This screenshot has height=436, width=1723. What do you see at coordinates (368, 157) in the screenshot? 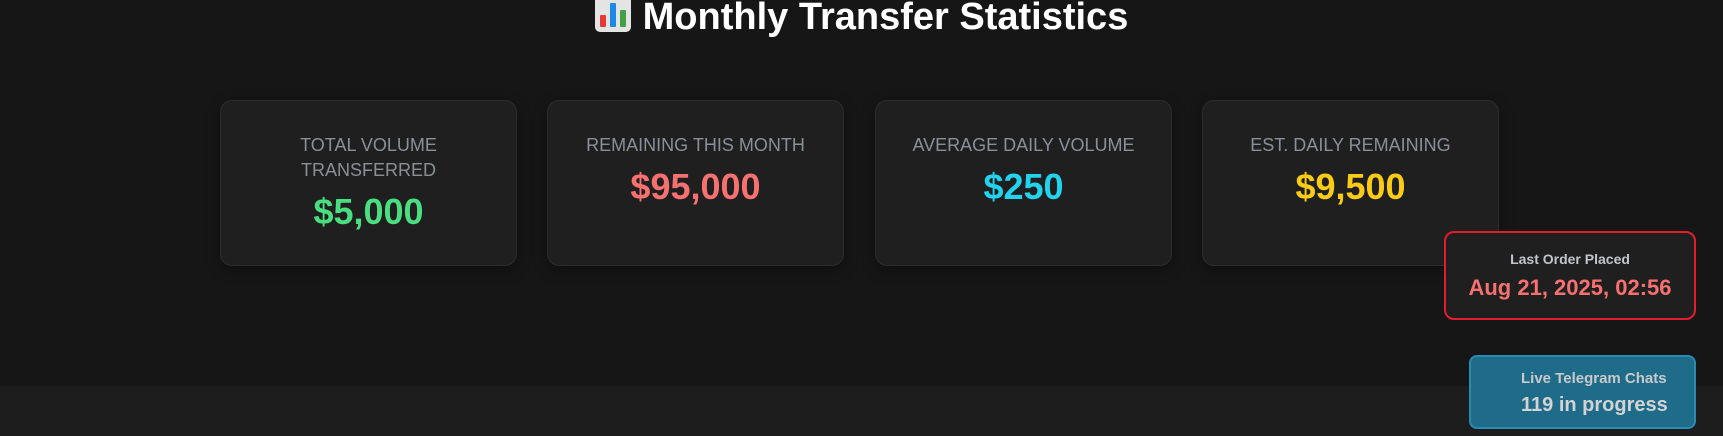
I see `stat-label: TOTAL VOLUME TRANSFERRED` at bounding box center [368, 157].